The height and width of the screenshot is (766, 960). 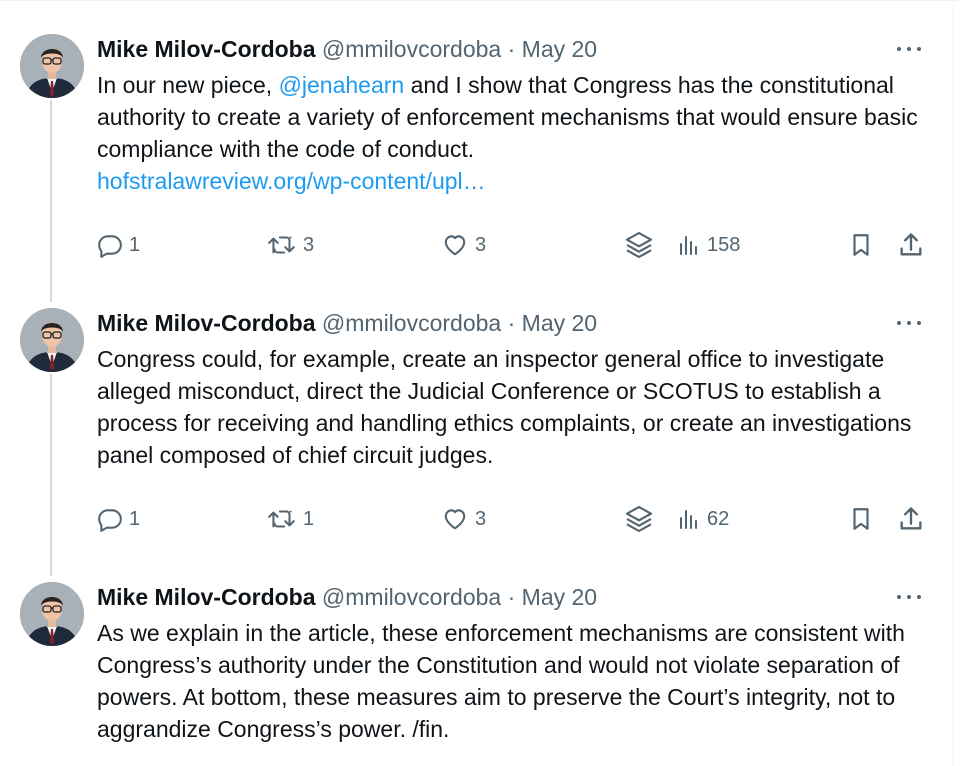 I want to click on views-count: 158, so click(x=724, y=244).